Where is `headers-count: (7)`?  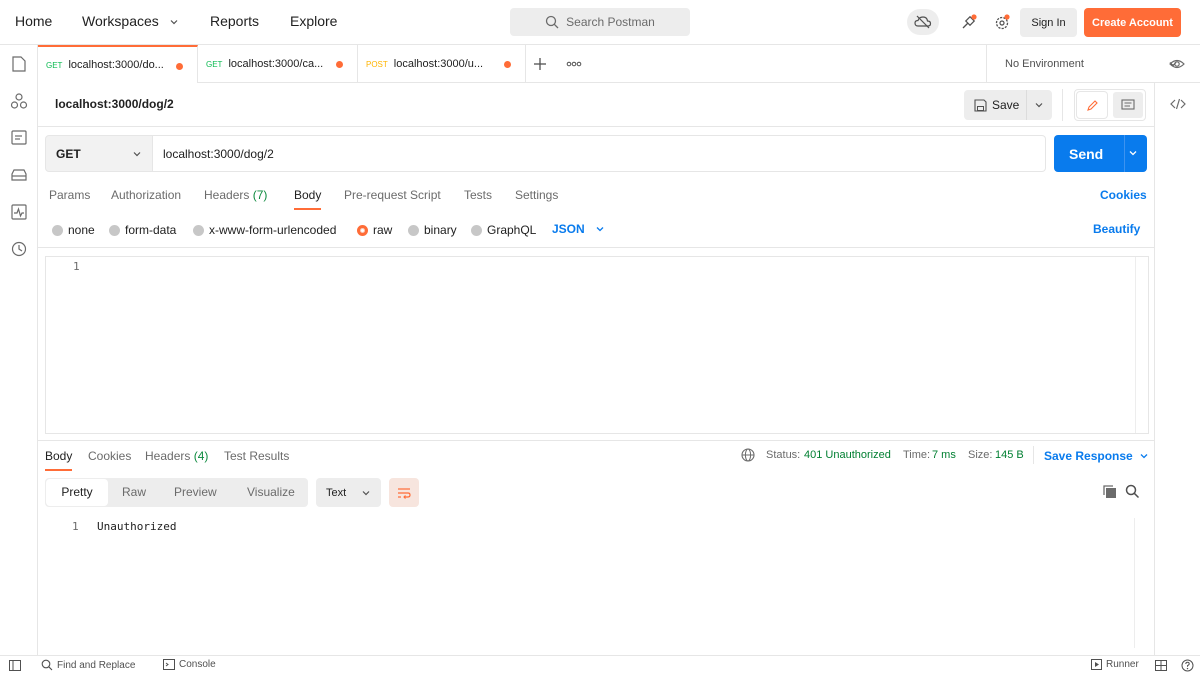 headers-count: (7) is located at coordinates (260, 195).